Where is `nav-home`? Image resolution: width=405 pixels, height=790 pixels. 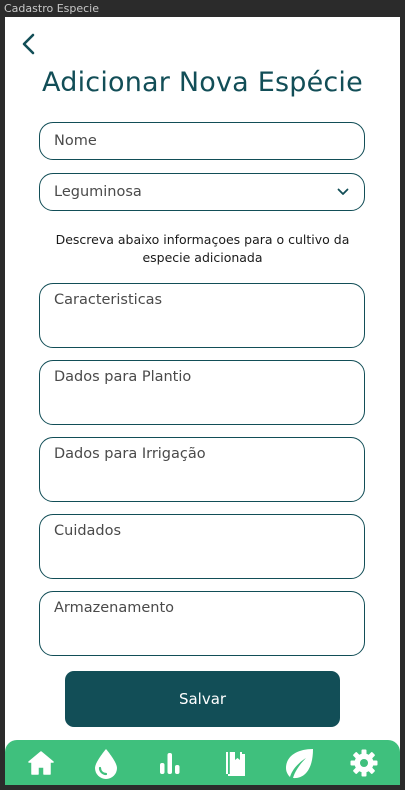
nav-home is located at coordinates (41, 763).